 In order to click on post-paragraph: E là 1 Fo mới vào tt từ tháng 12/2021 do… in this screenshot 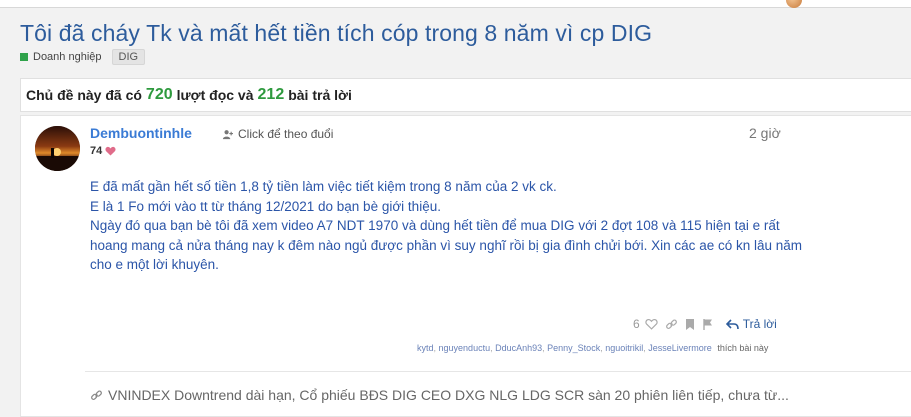, I will do `click(265, 206)`.